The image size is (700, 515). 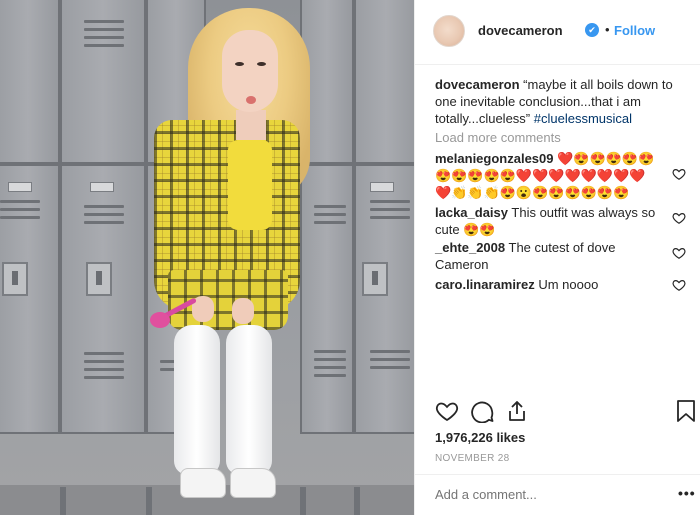 What do you see at coordinates (686, 411) in the screenshot?
I see `bookmark-icon` at bounding box center [686, 411].